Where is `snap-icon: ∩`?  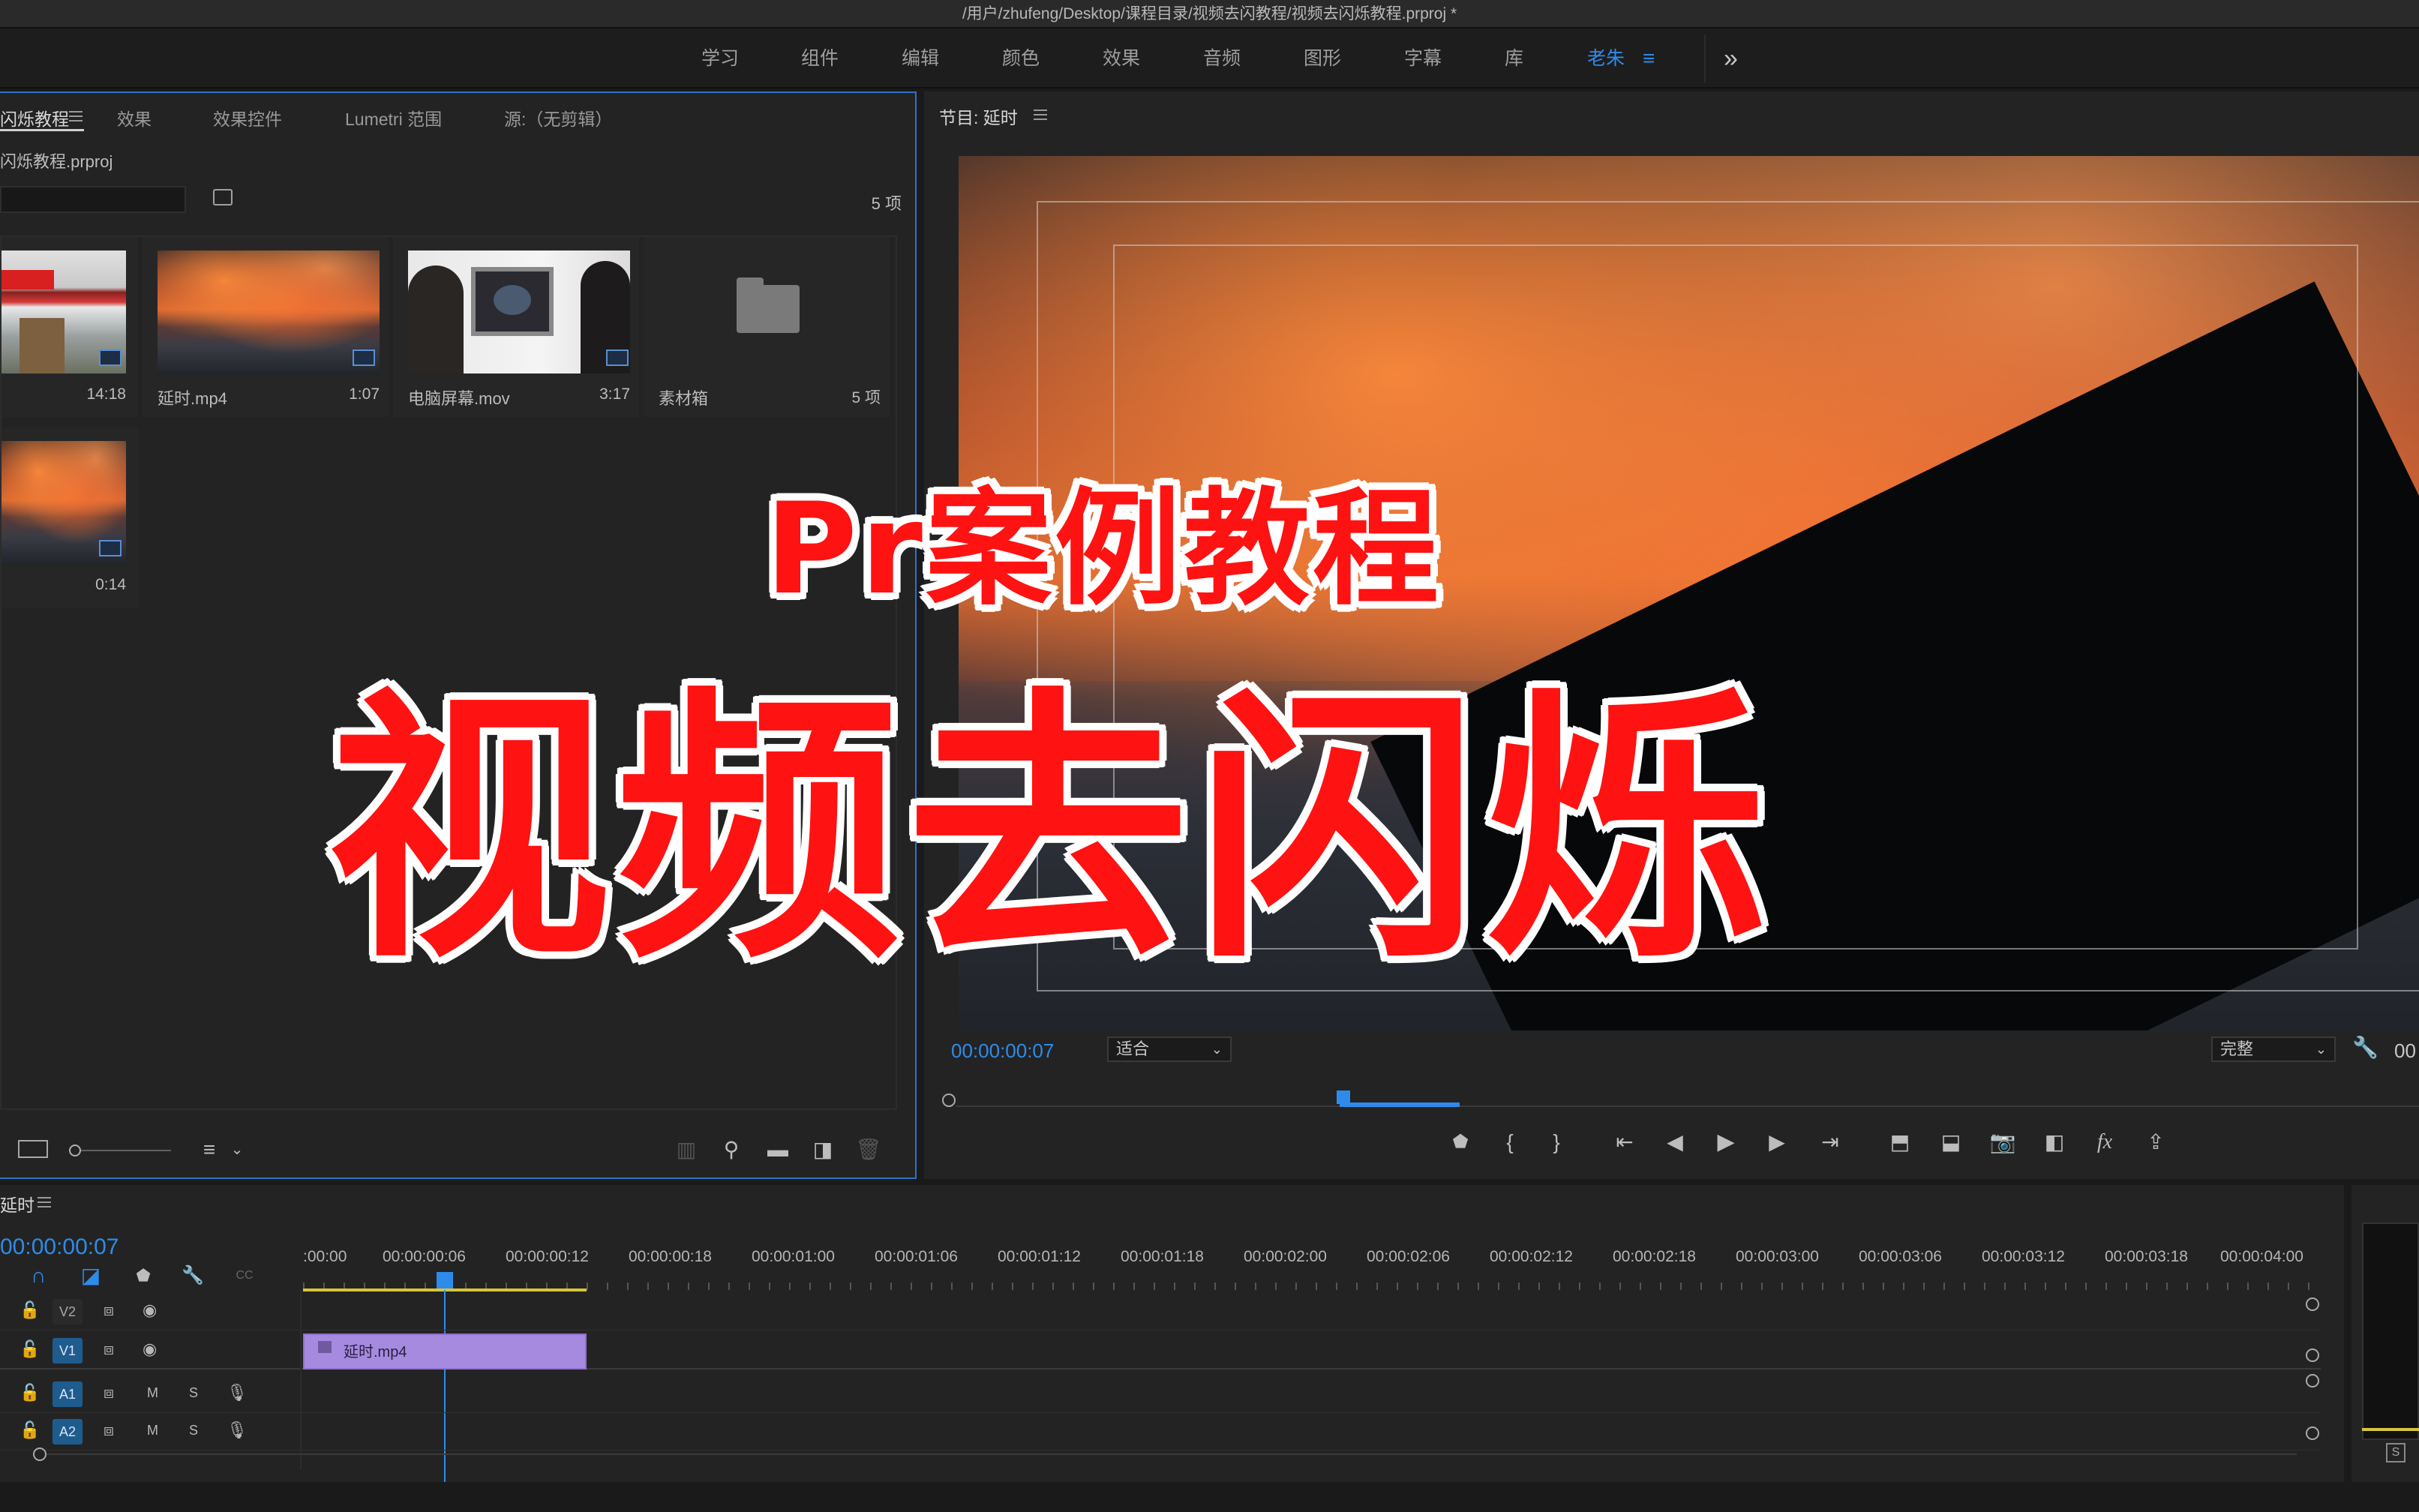
snap-icon: ∩ is located at coordinates (38, 1275).